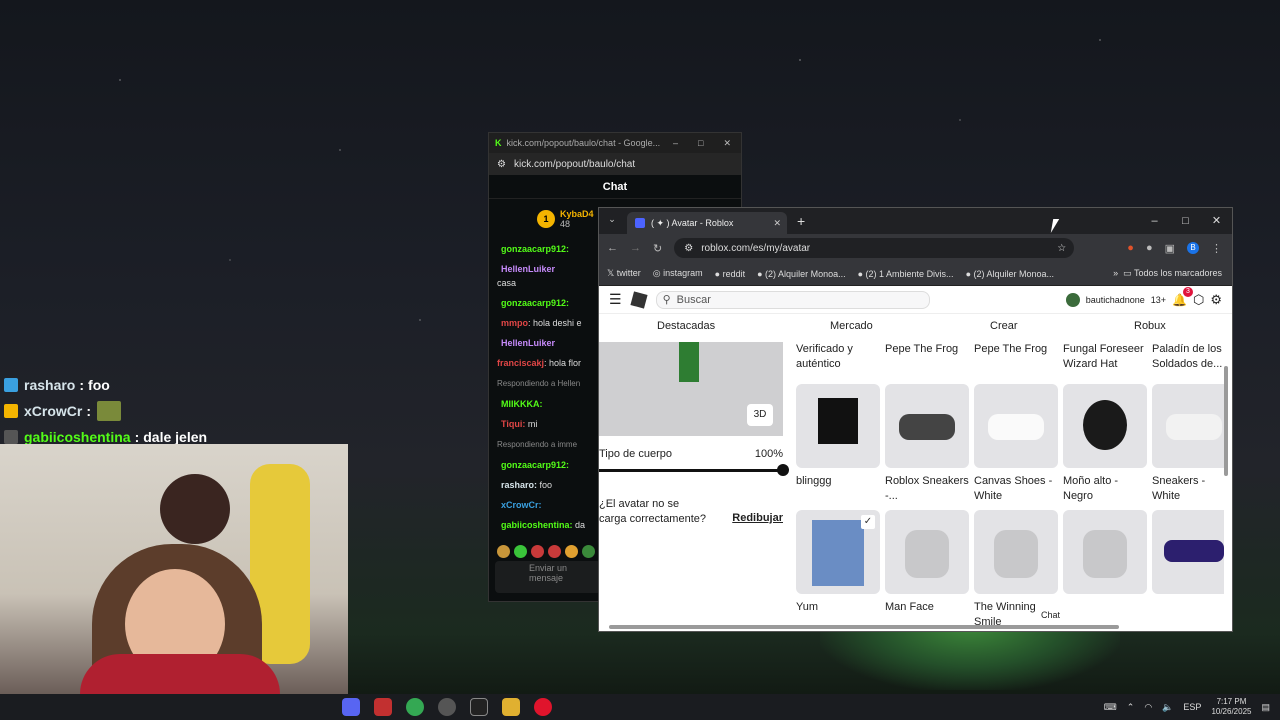  I want to click on reload-icon: ↻, so click(657, 248).